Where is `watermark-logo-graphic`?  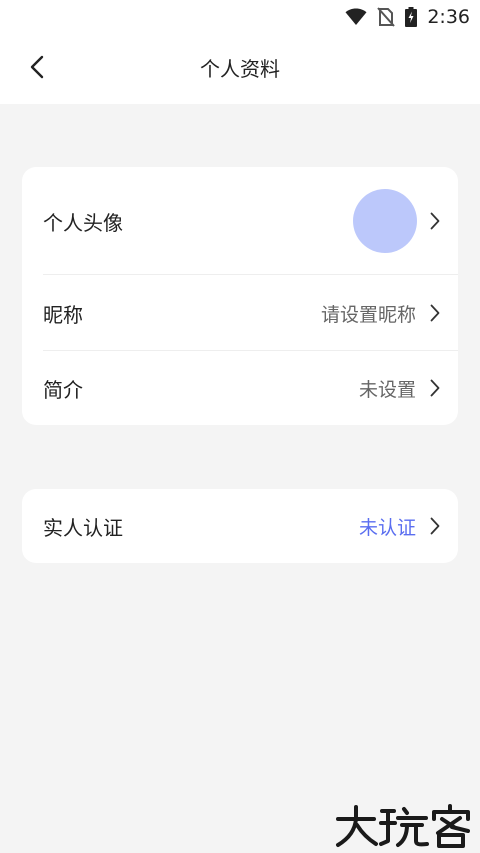
watermark-logo-graphic is located at coordinates (403, 826).